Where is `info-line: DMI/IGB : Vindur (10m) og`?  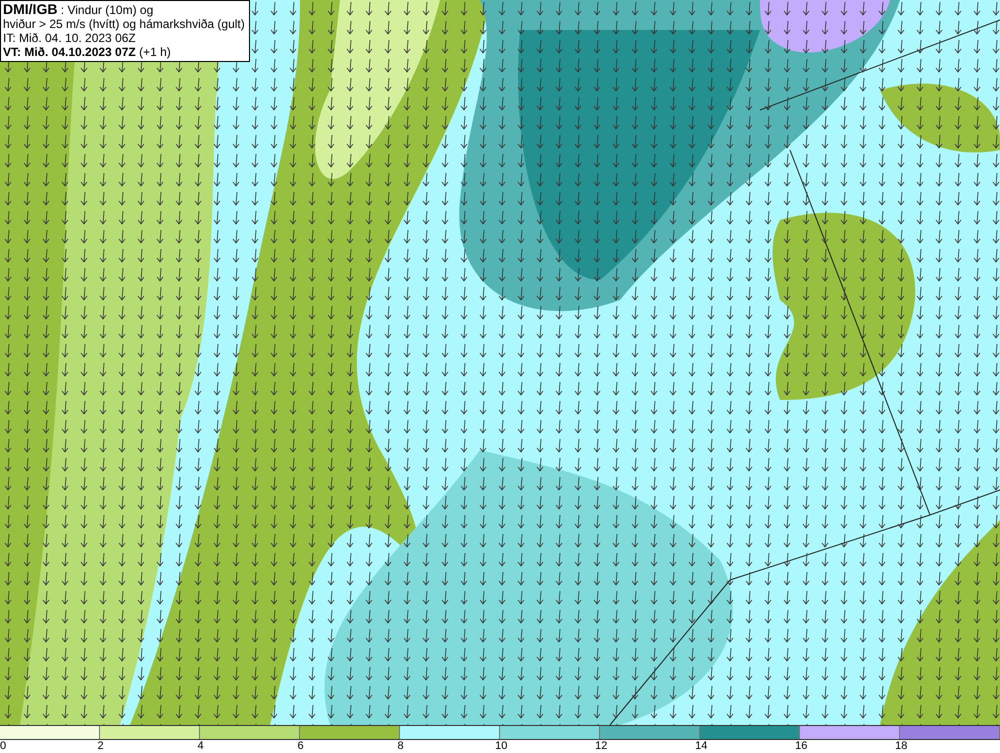 info-line: DMI/IGB : Vindur (10m) og is located at coordinates (78, 9).